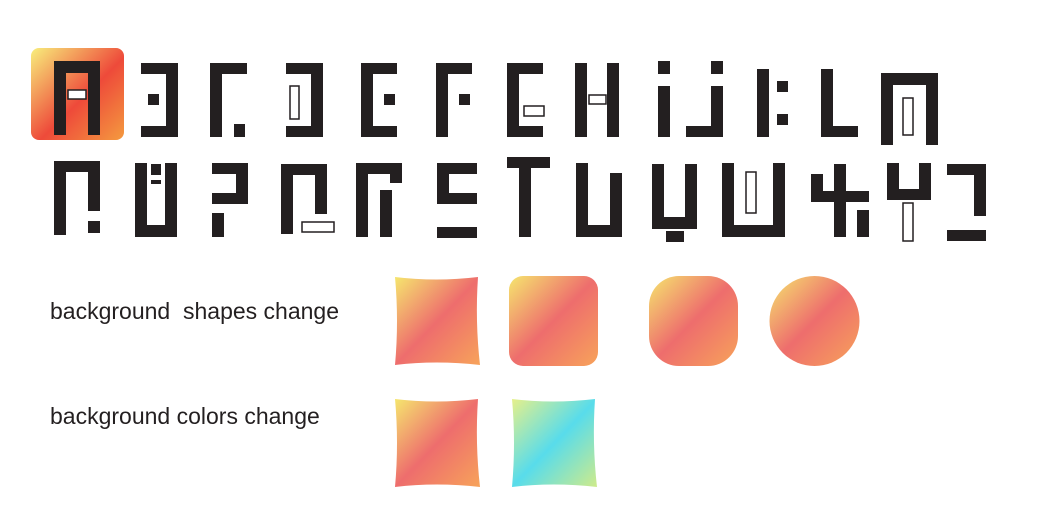 This screenshot has width=1058, height=522. I want to click on swatch-circle, so click(814, 321).